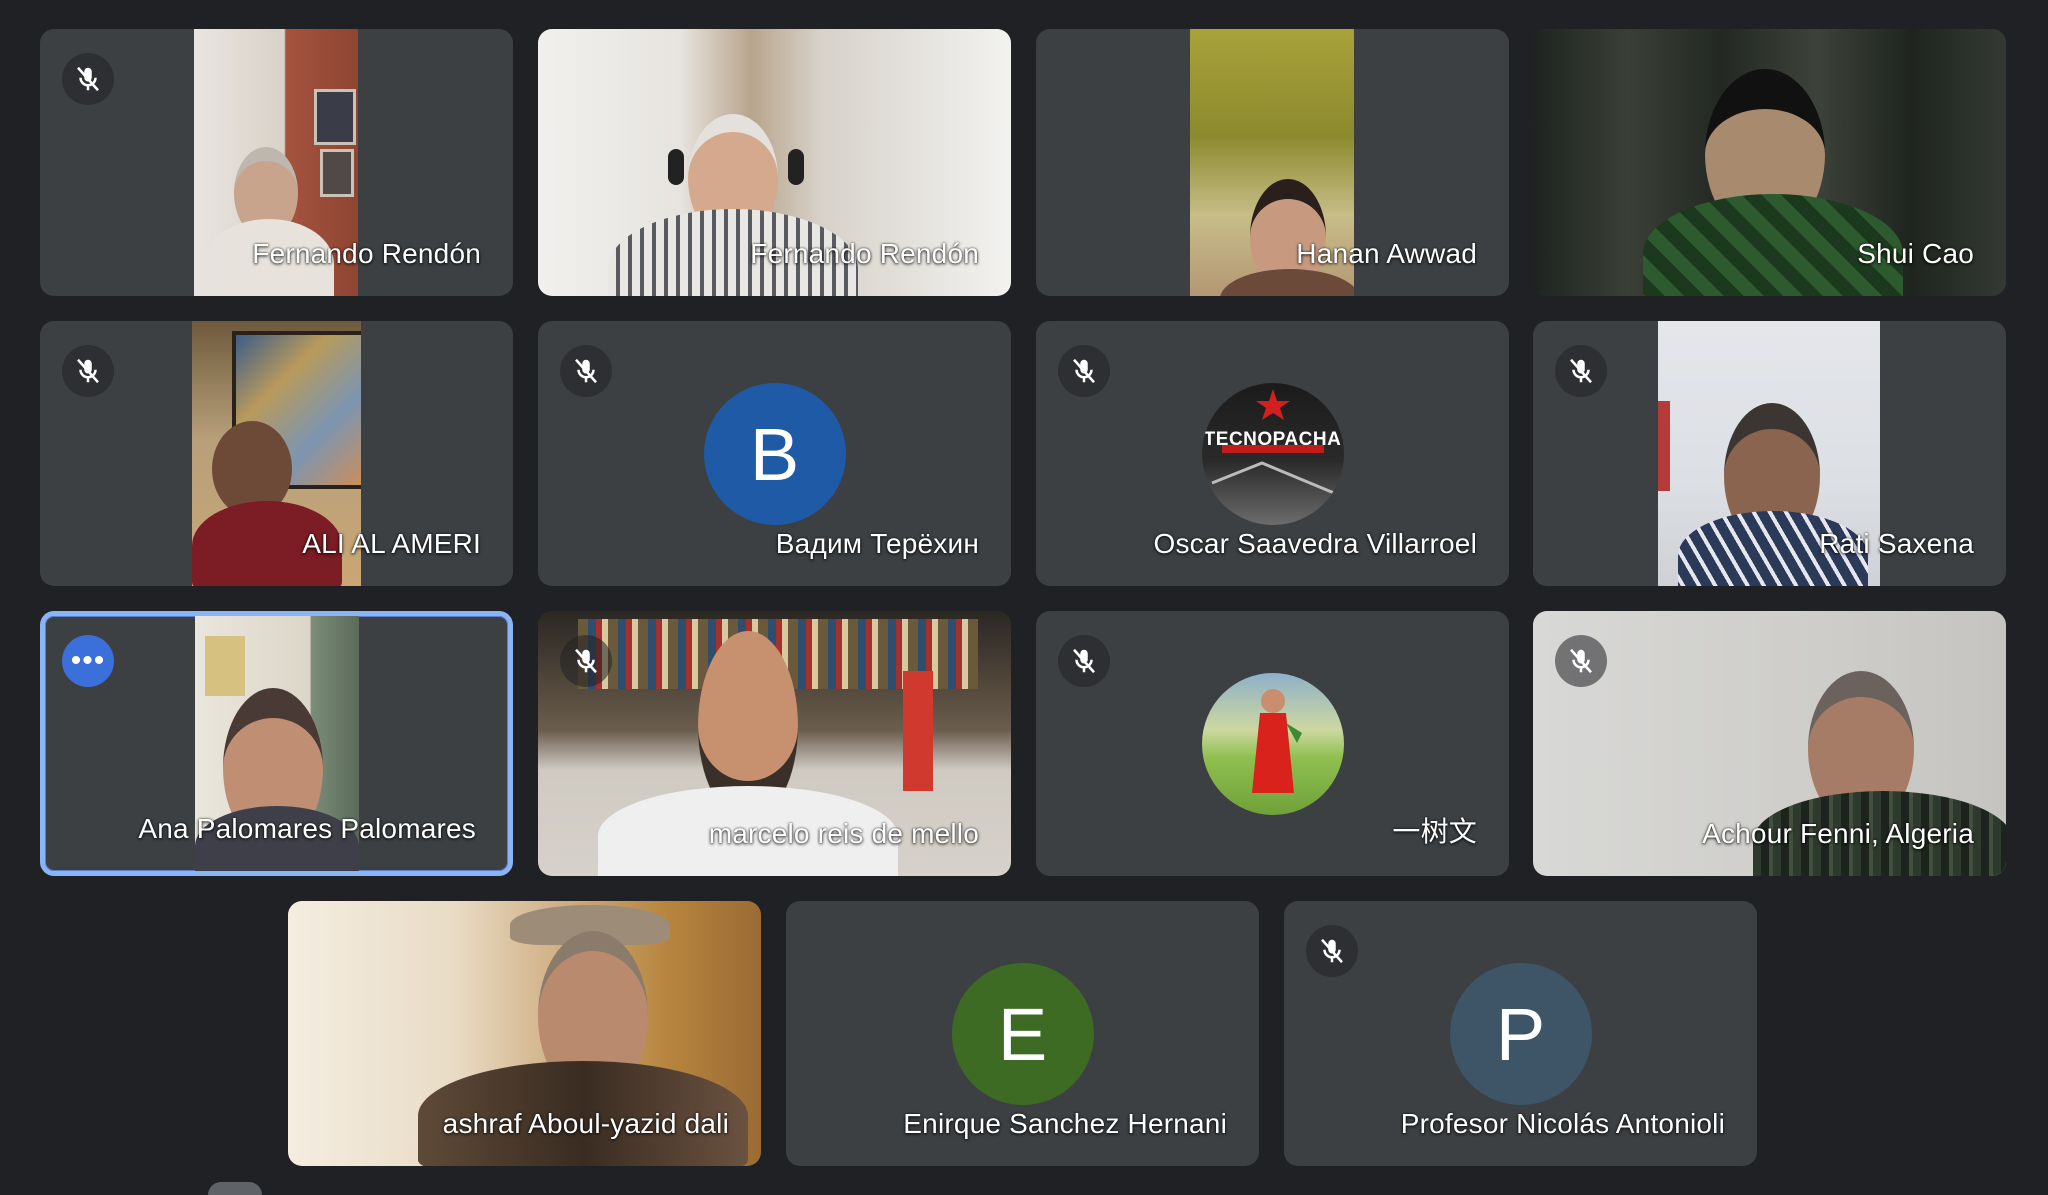 The height and width of the screenshot is (1195, 2048). I want to click on participant-tile: Hanan Awwad, so click(1272, 162).